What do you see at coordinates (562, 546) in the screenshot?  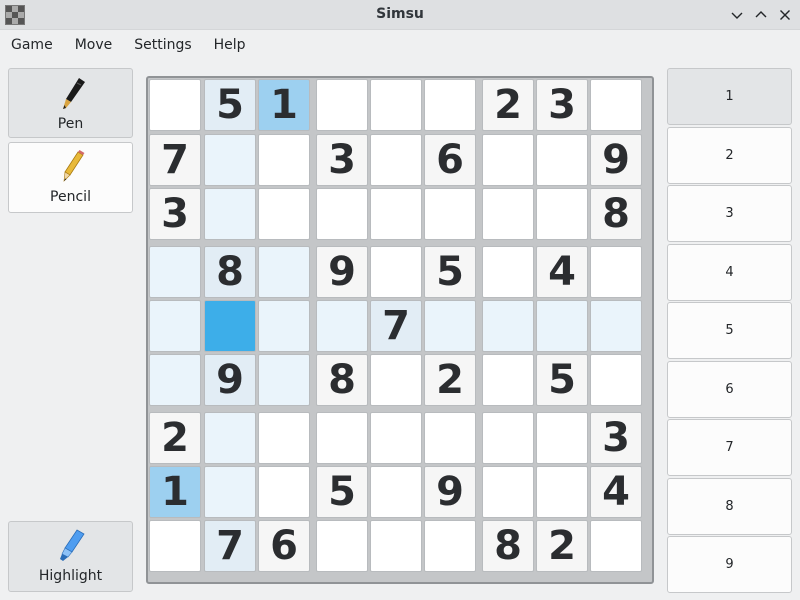 I see `cell-r9-c8: 2` at bounding box center [562, 546].